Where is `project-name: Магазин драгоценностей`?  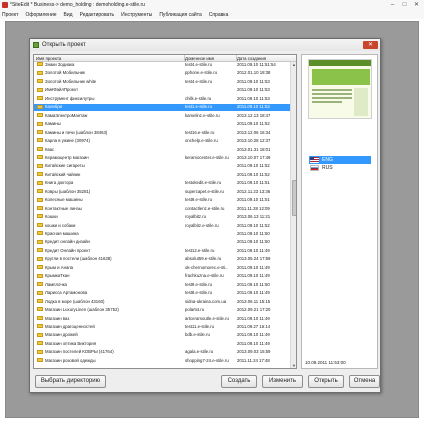 project-name: Магазин драгоценностей is located at coordinates (110, 327).